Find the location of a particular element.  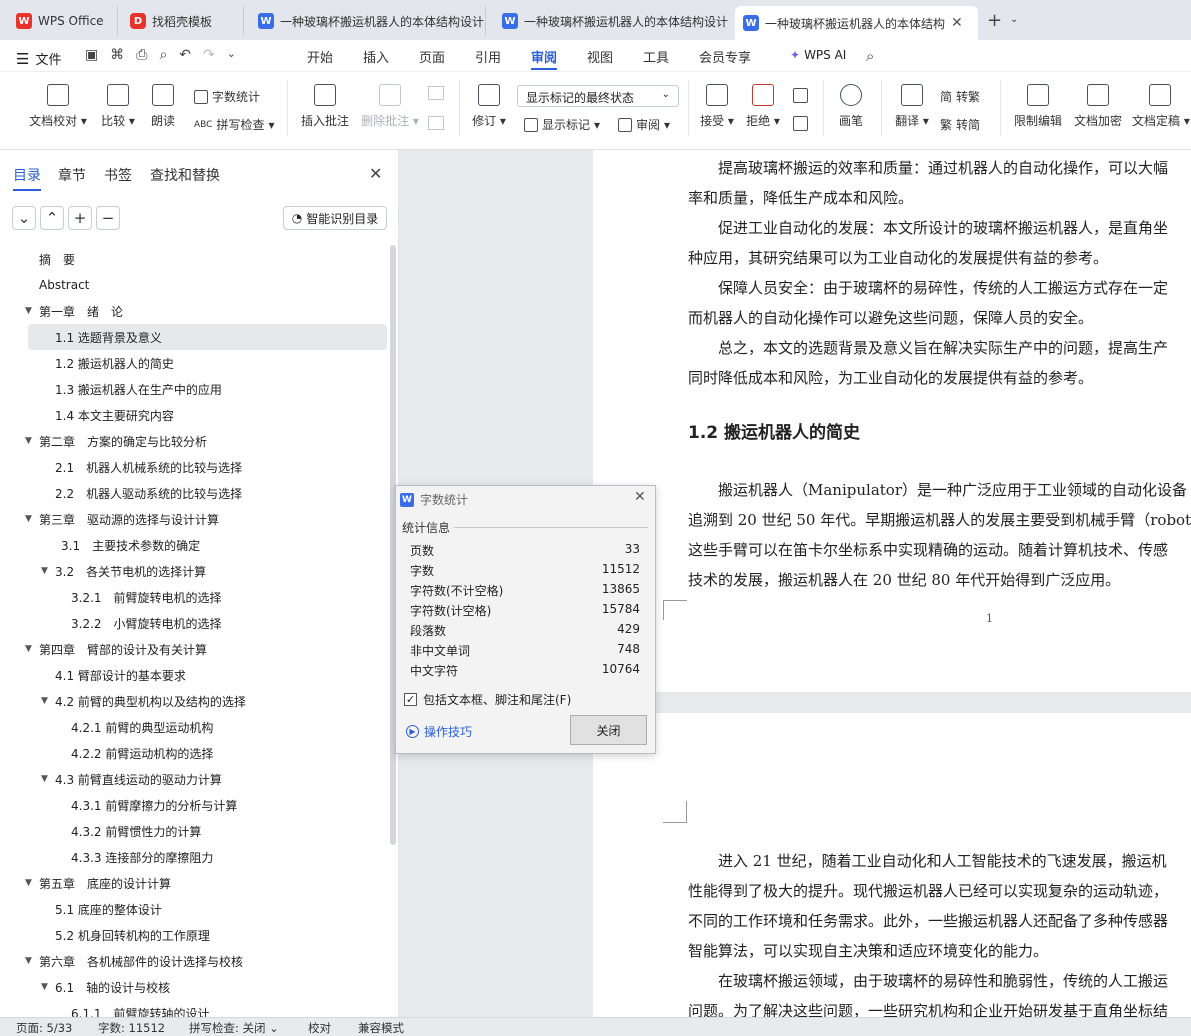

spell-check-status: 拼写检查: 关闭 ⌄ is located at coordinates (234, 1028).